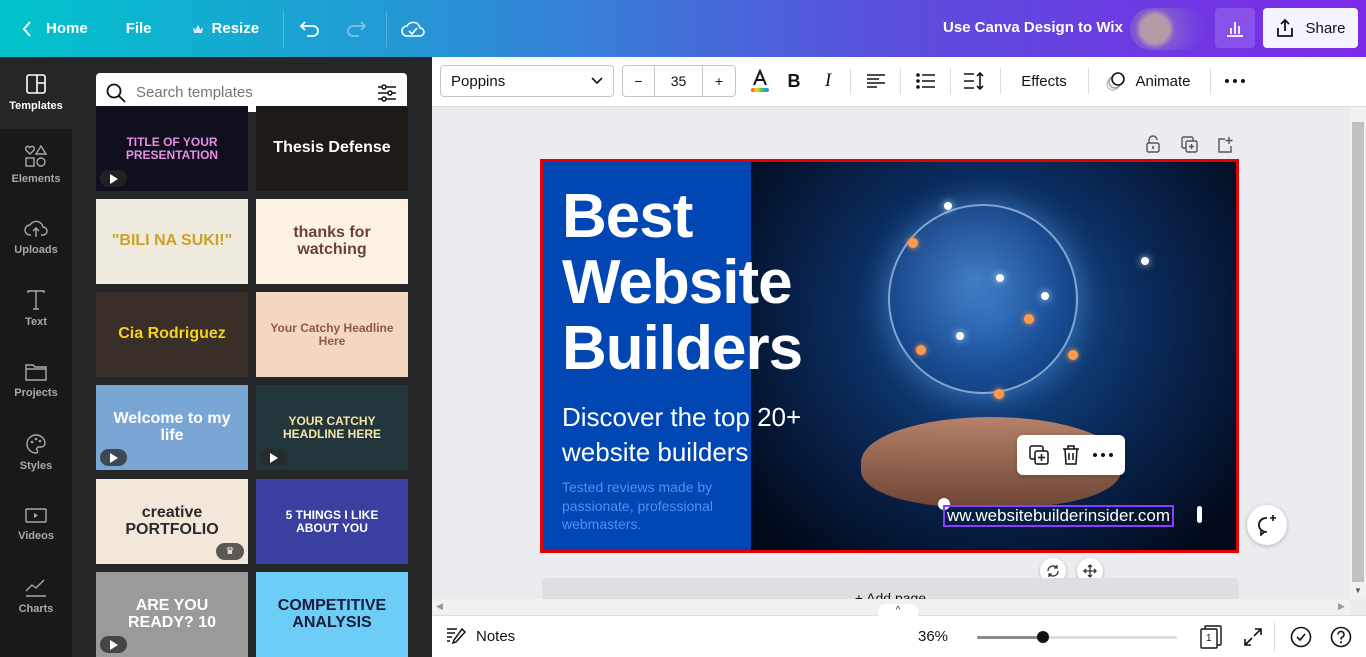 Image resolution: width=1366 pixels, height=657 pixels. I want to click on help-icon, so click(1341, 637).